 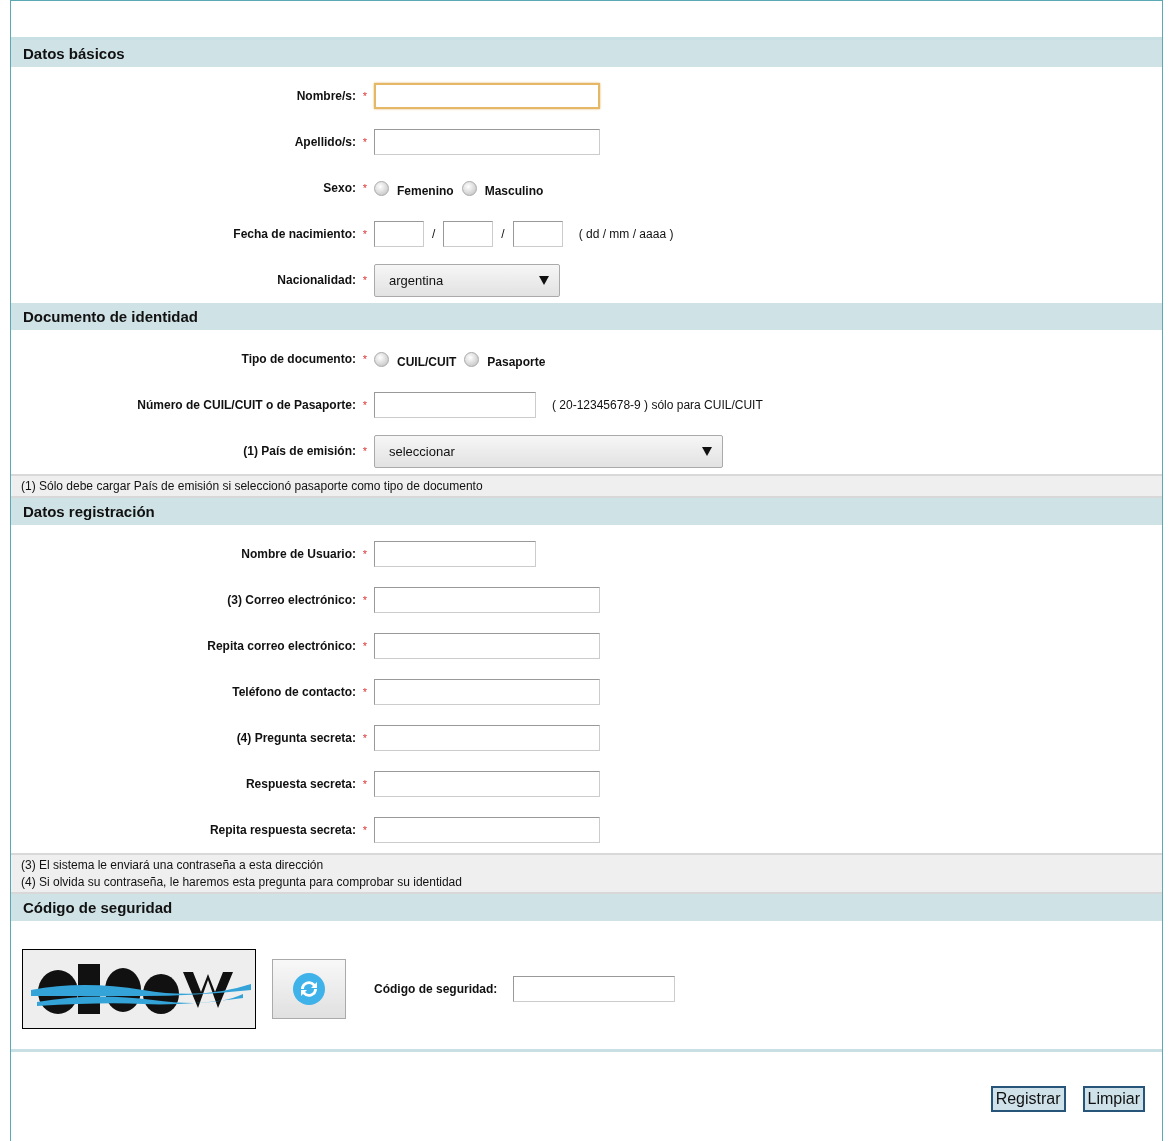 I want to click on field-label: Nombre/s:, so click(x=325, y=96).